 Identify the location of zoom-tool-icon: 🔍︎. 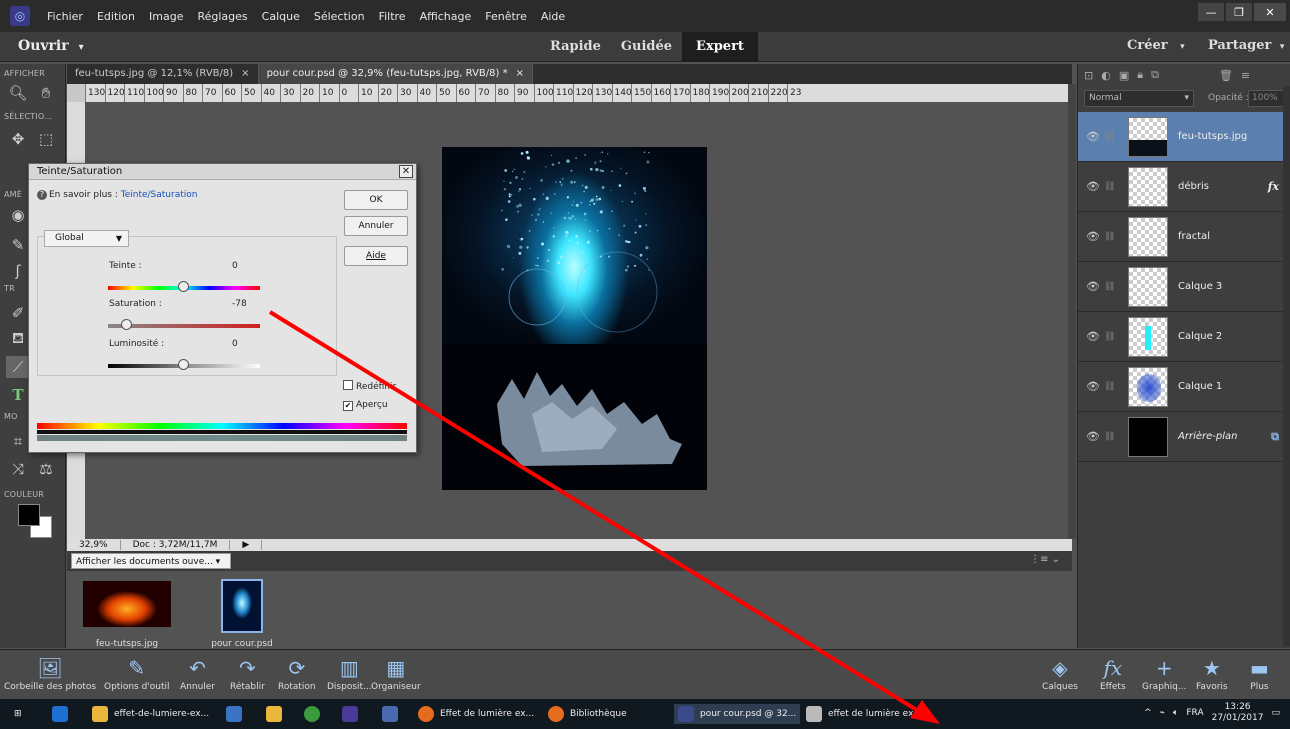
(18, 93).